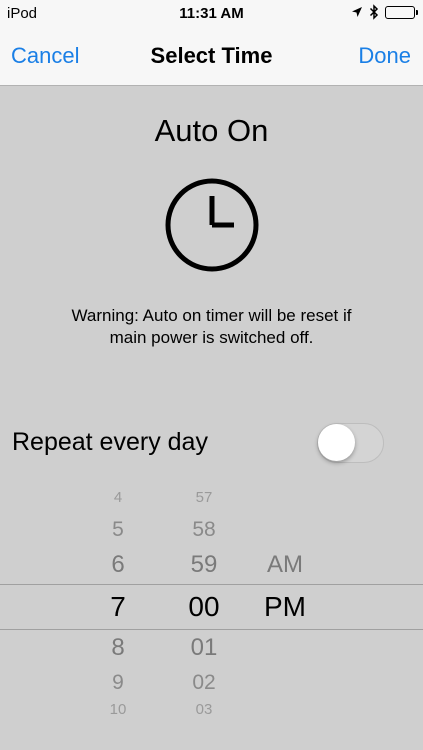 The image size is (423, 750). Describe the element at coordinates (204, 683) in the screenshot. I see `minute-option: 02` at that location.